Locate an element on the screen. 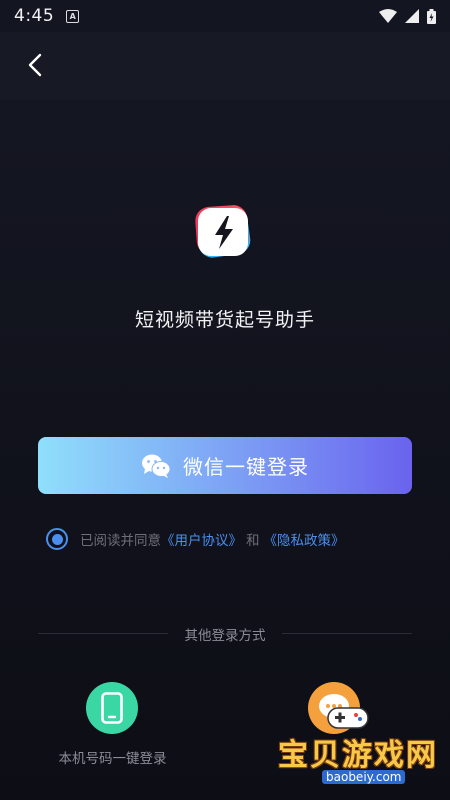  chevron-left-icon is located at coordinates (35, 65).